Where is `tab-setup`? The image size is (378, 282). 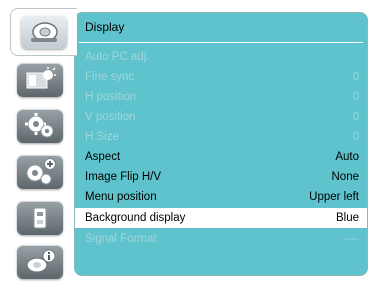
tab-setup is located at coordinates (40, 126).